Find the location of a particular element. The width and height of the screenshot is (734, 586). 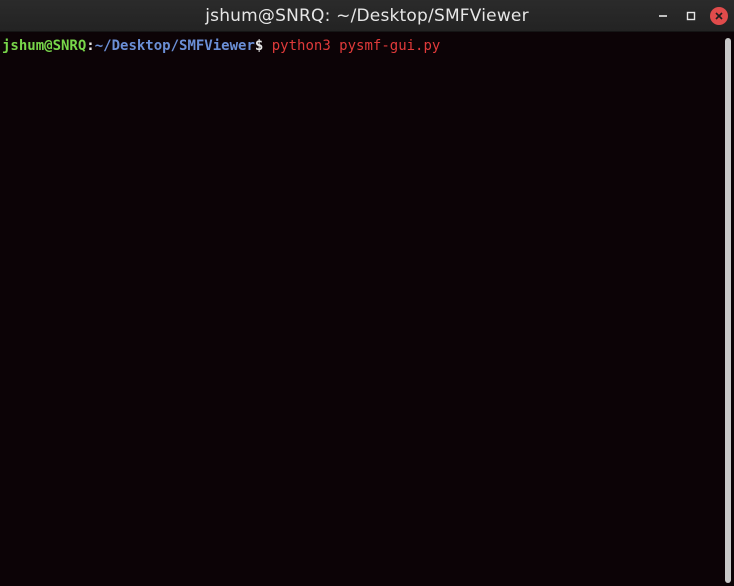

prompt-path: ~/Desktop/SMFViewer is located at coordinates (174, 46).